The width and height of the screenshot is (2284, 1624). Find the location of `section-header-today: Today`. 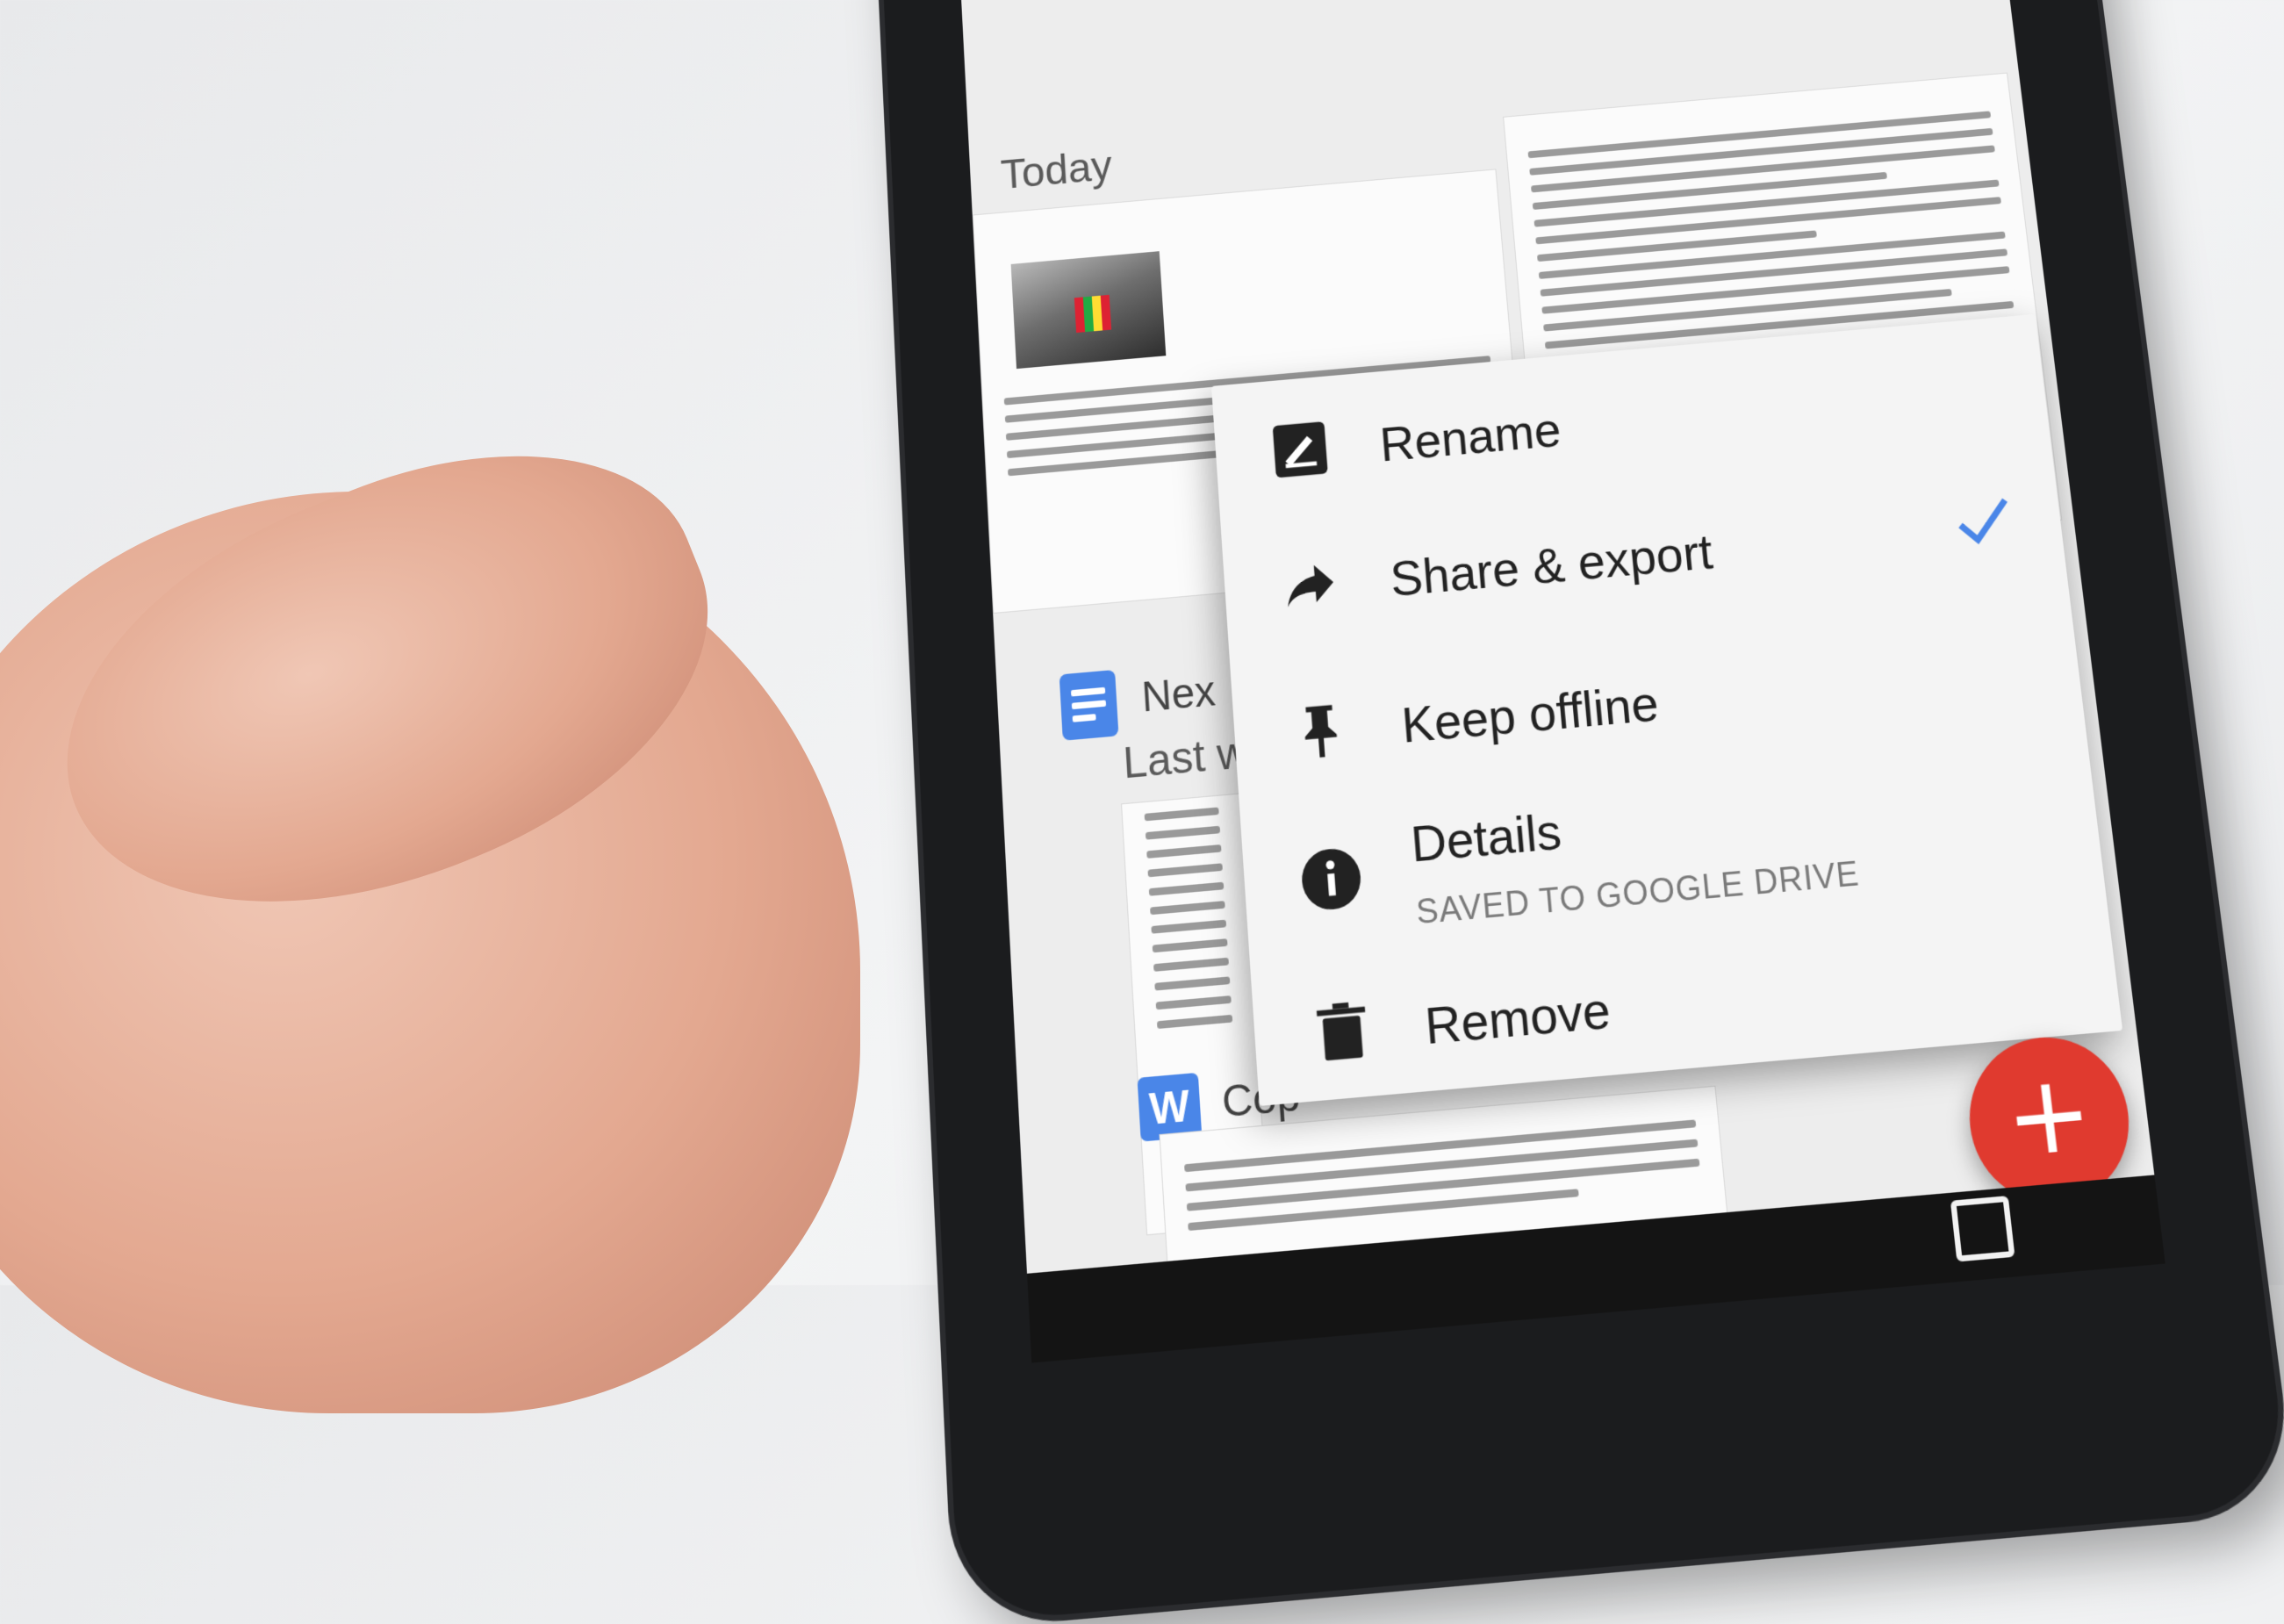

section-header-today: Today is located at coordinates (1057, 171).